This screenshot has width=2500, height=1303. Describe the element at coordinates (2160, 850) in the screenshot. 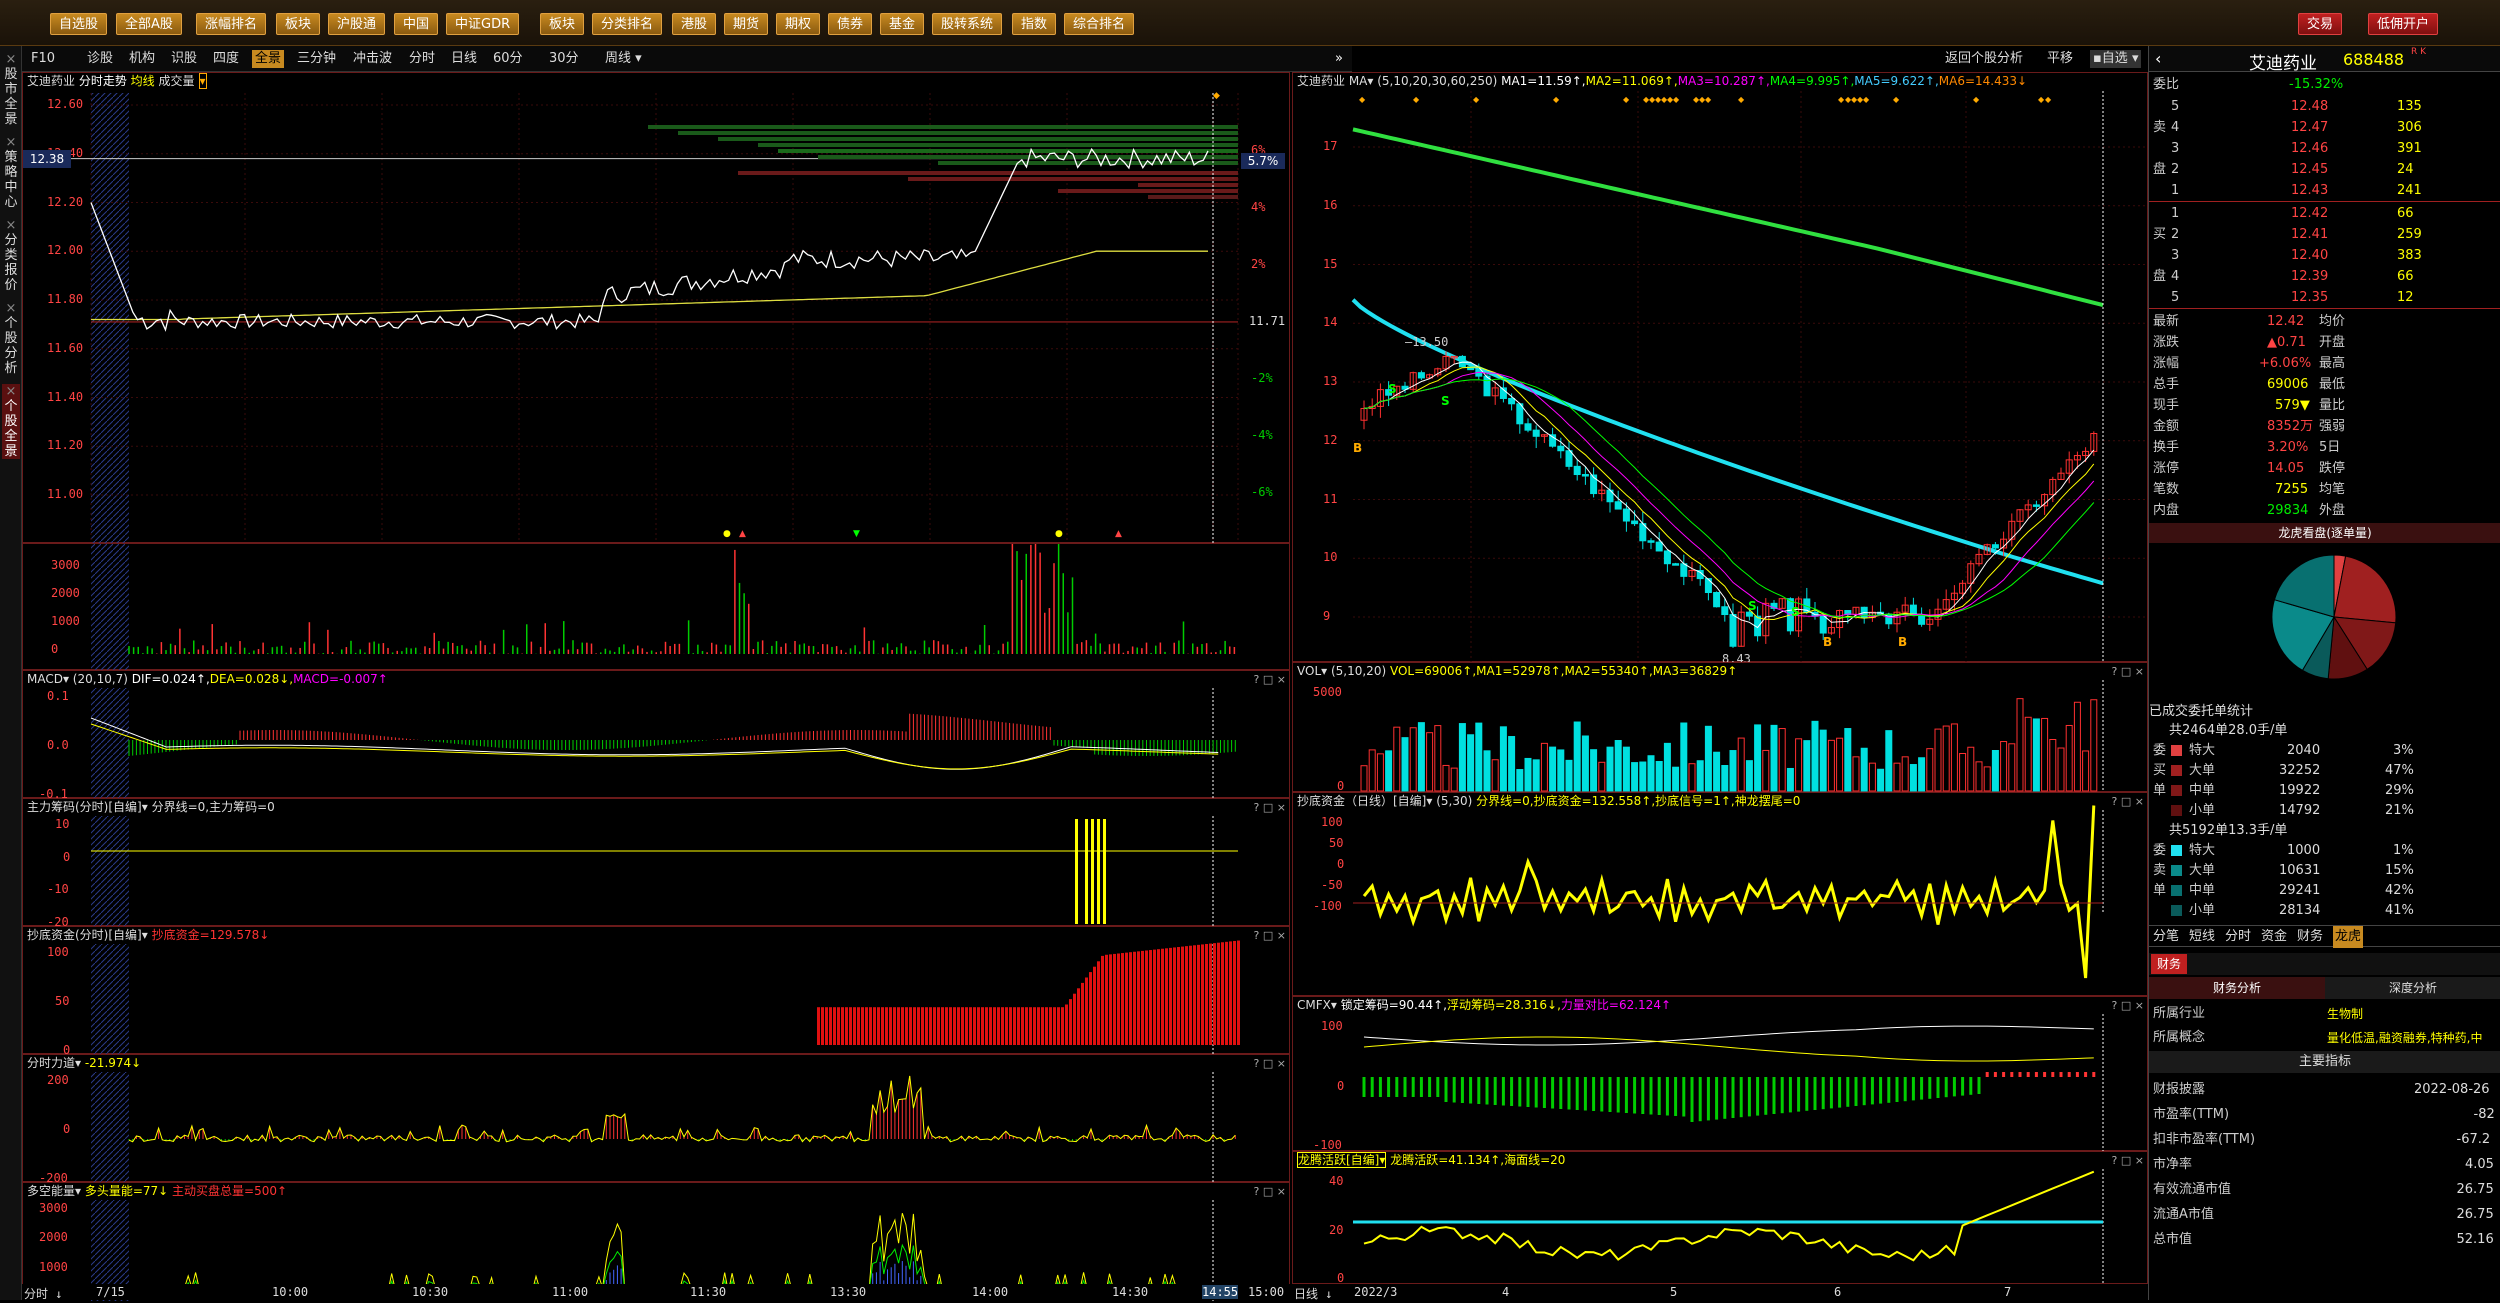

I see `order-side: 委` at that location.